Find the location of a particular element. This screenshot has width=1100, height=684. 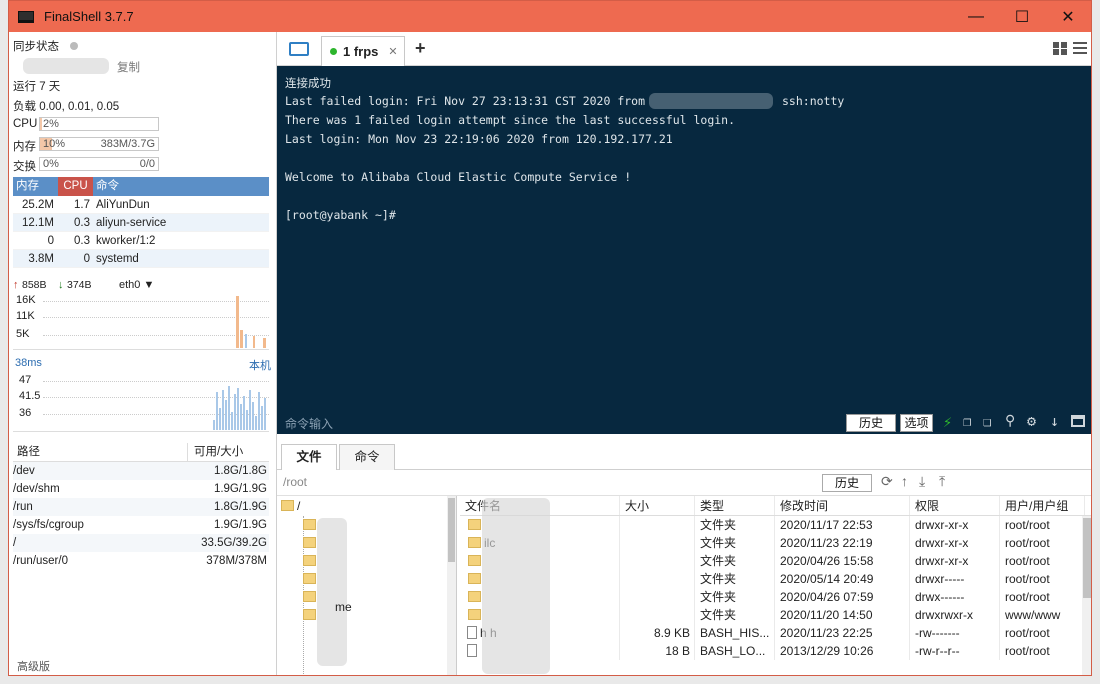

file-scrollbar is located at coordinates (1086, 595).